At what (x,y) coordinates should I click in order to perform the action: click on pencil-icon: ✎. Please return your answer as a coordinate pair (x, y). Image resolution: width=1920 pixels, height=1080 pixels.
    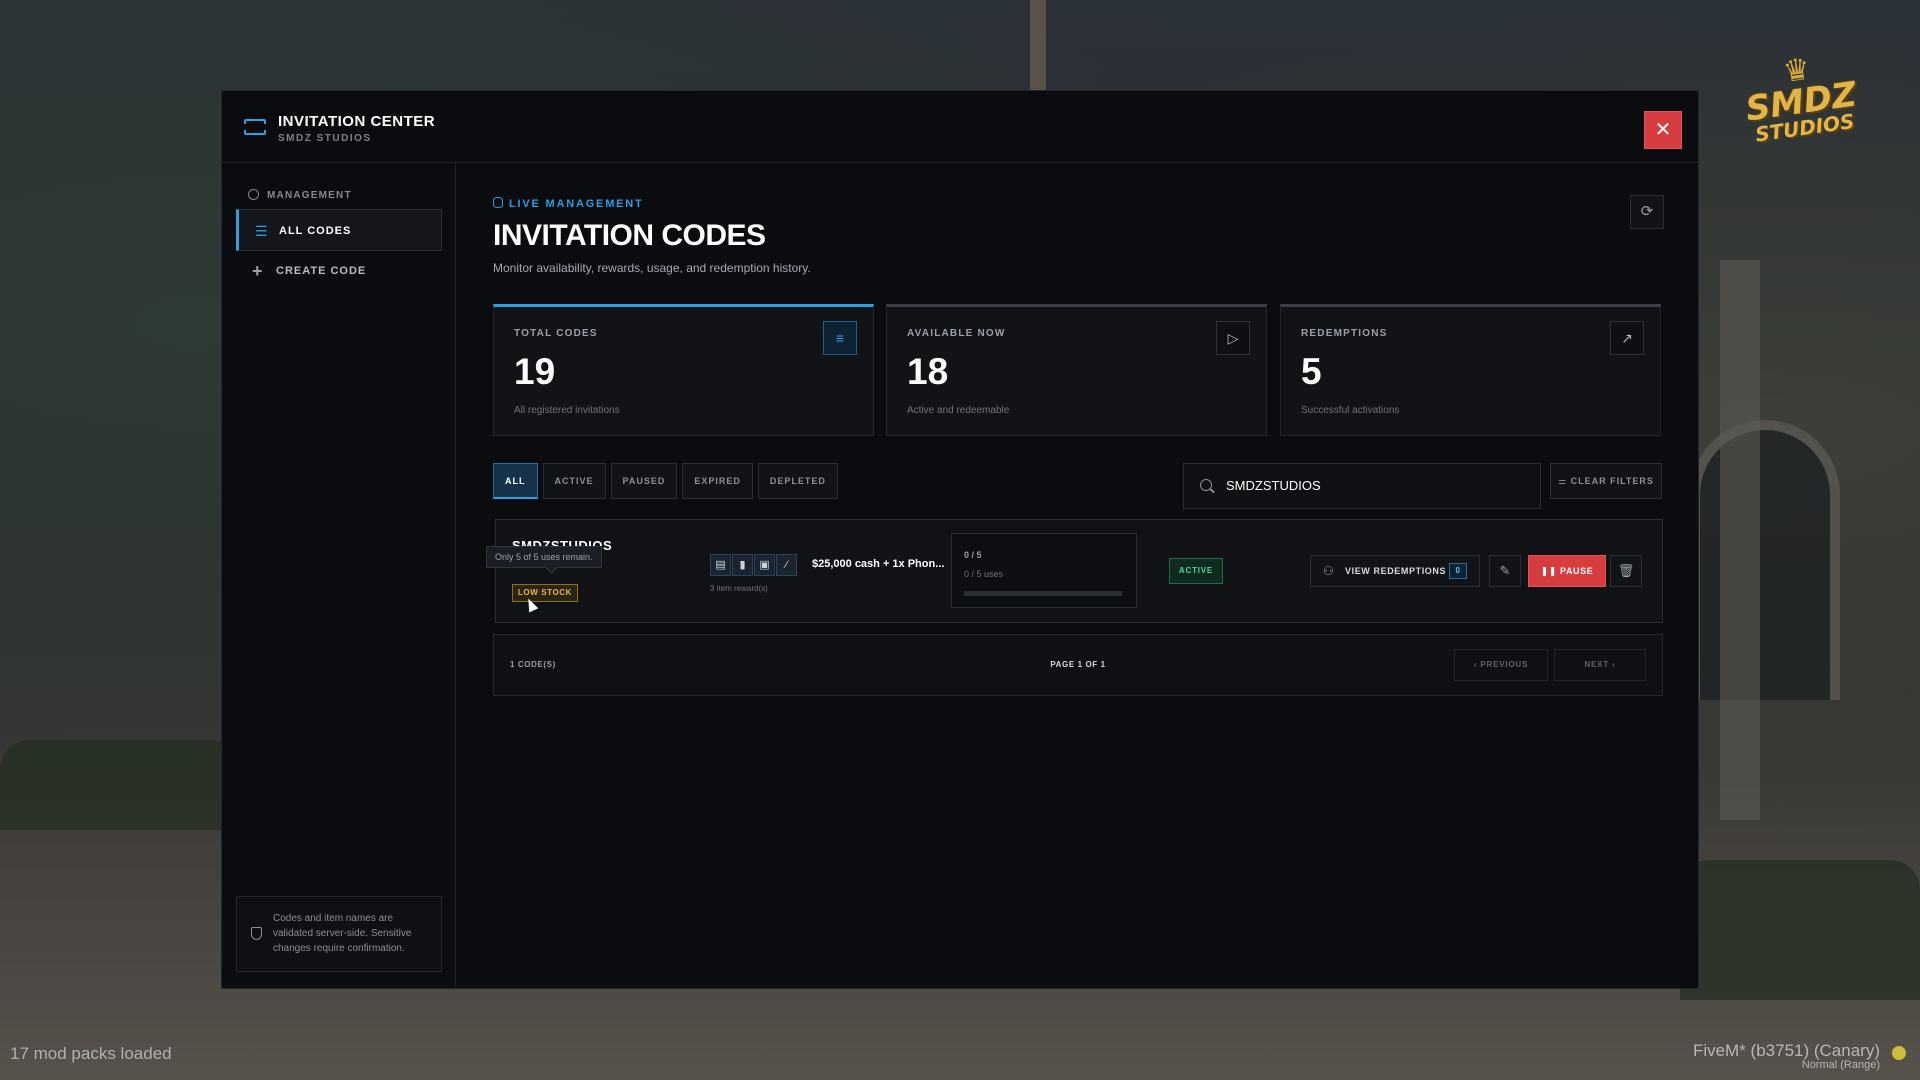
    Looking at the image, I should click on (1505, 570).